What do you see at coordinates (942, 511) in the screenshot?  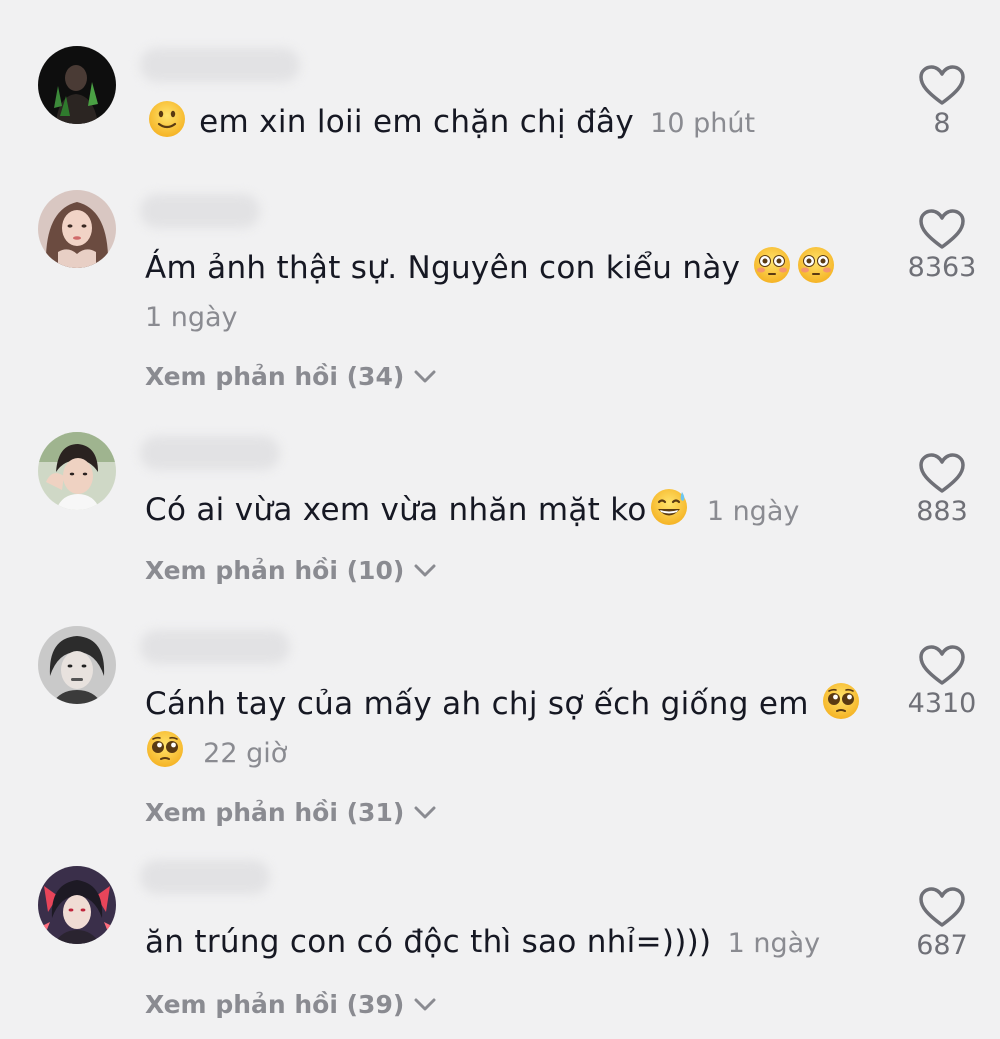 I see `like-count: 883` at bounding box center [942, 511].